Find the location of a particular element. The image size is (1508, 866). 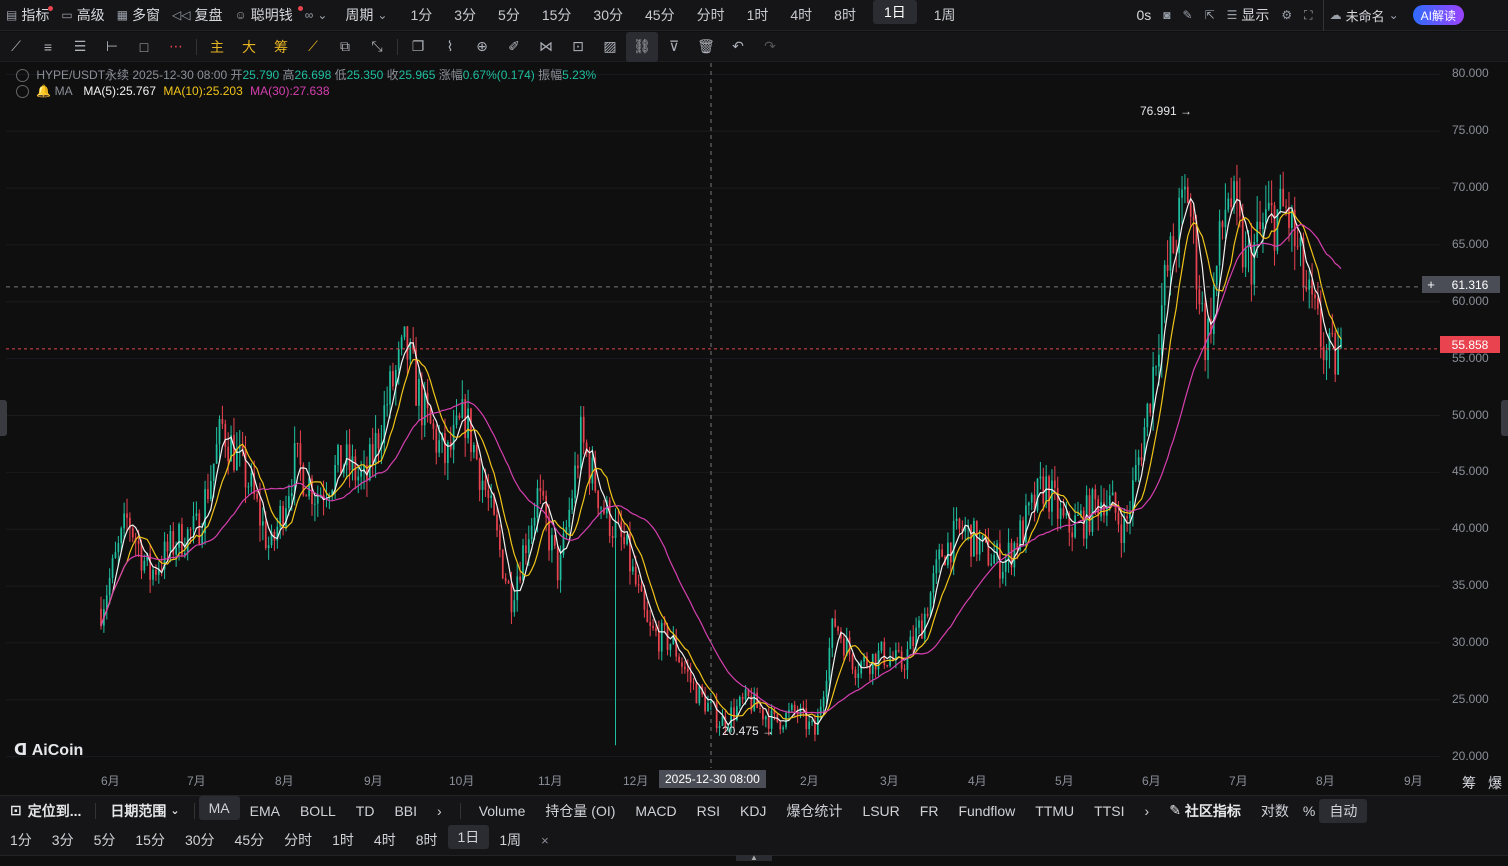

chip-distribution-toggle: 筹 is located at coordinates (1469, 783).